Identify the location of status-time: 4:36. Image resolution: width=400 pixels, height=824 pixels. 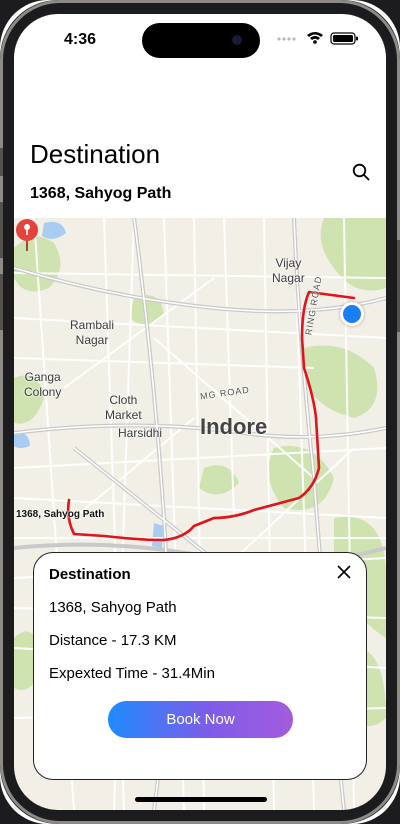
(80, 39).